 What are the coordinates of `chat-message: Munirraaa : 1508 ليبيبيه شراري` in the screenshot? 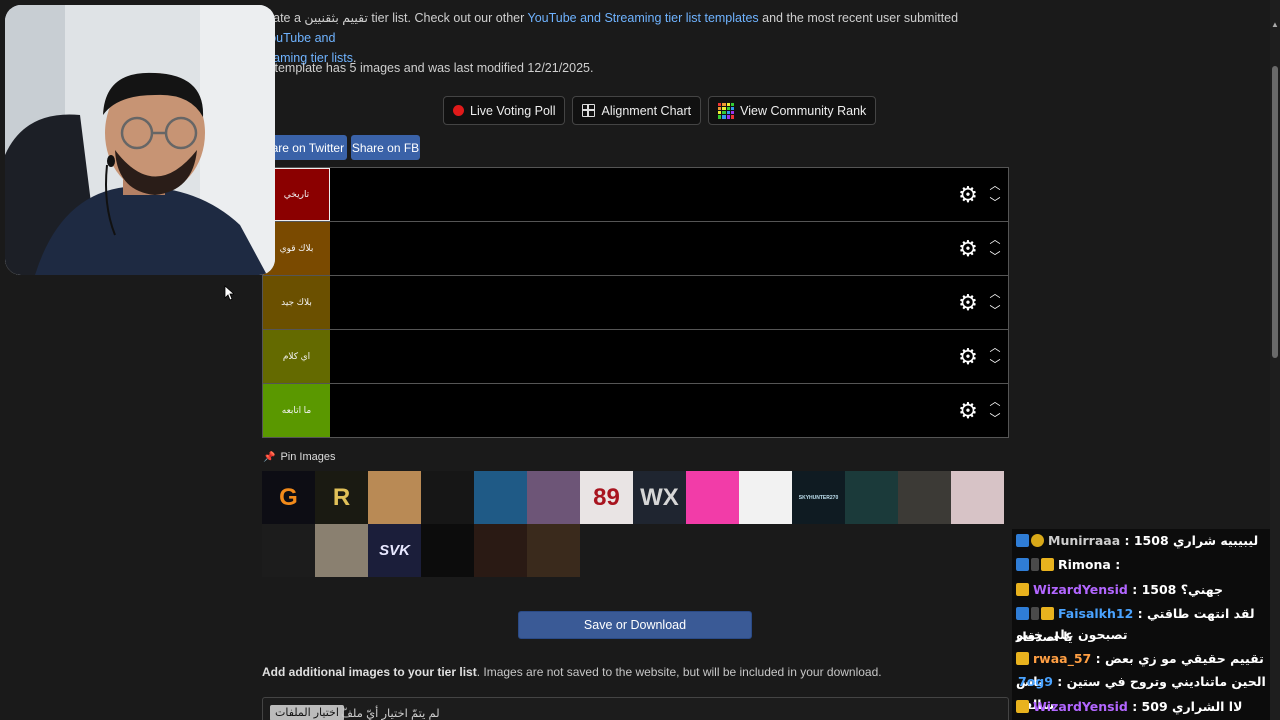 It's located at (1141, 540).